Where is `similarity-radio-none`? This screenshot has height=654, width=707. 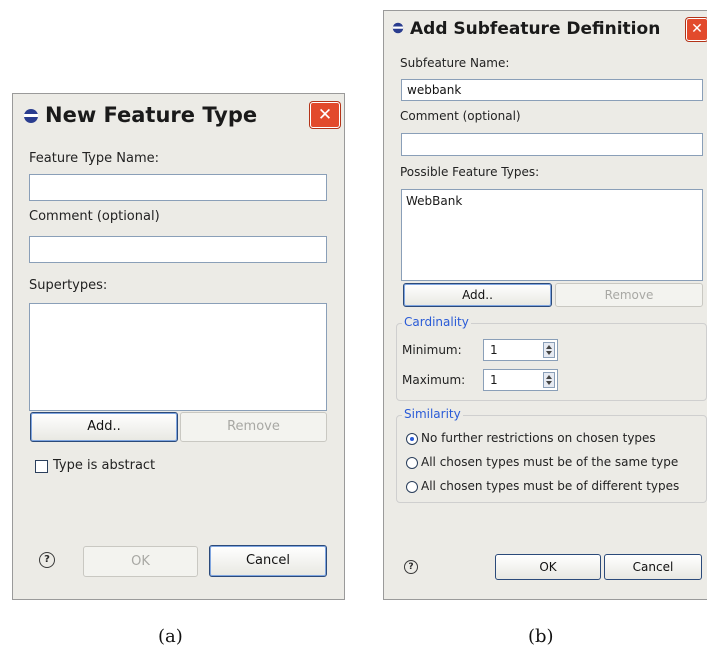
similarity-radio-none is located at coordinates (412, 439).